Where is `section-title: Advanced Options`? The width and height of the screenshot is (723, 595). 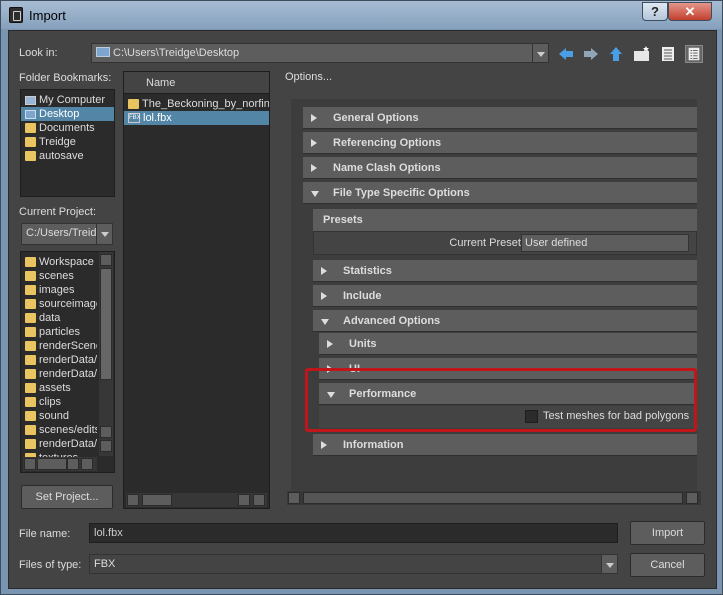
section-title: Advanced Options is located at coordinates (392, 321).